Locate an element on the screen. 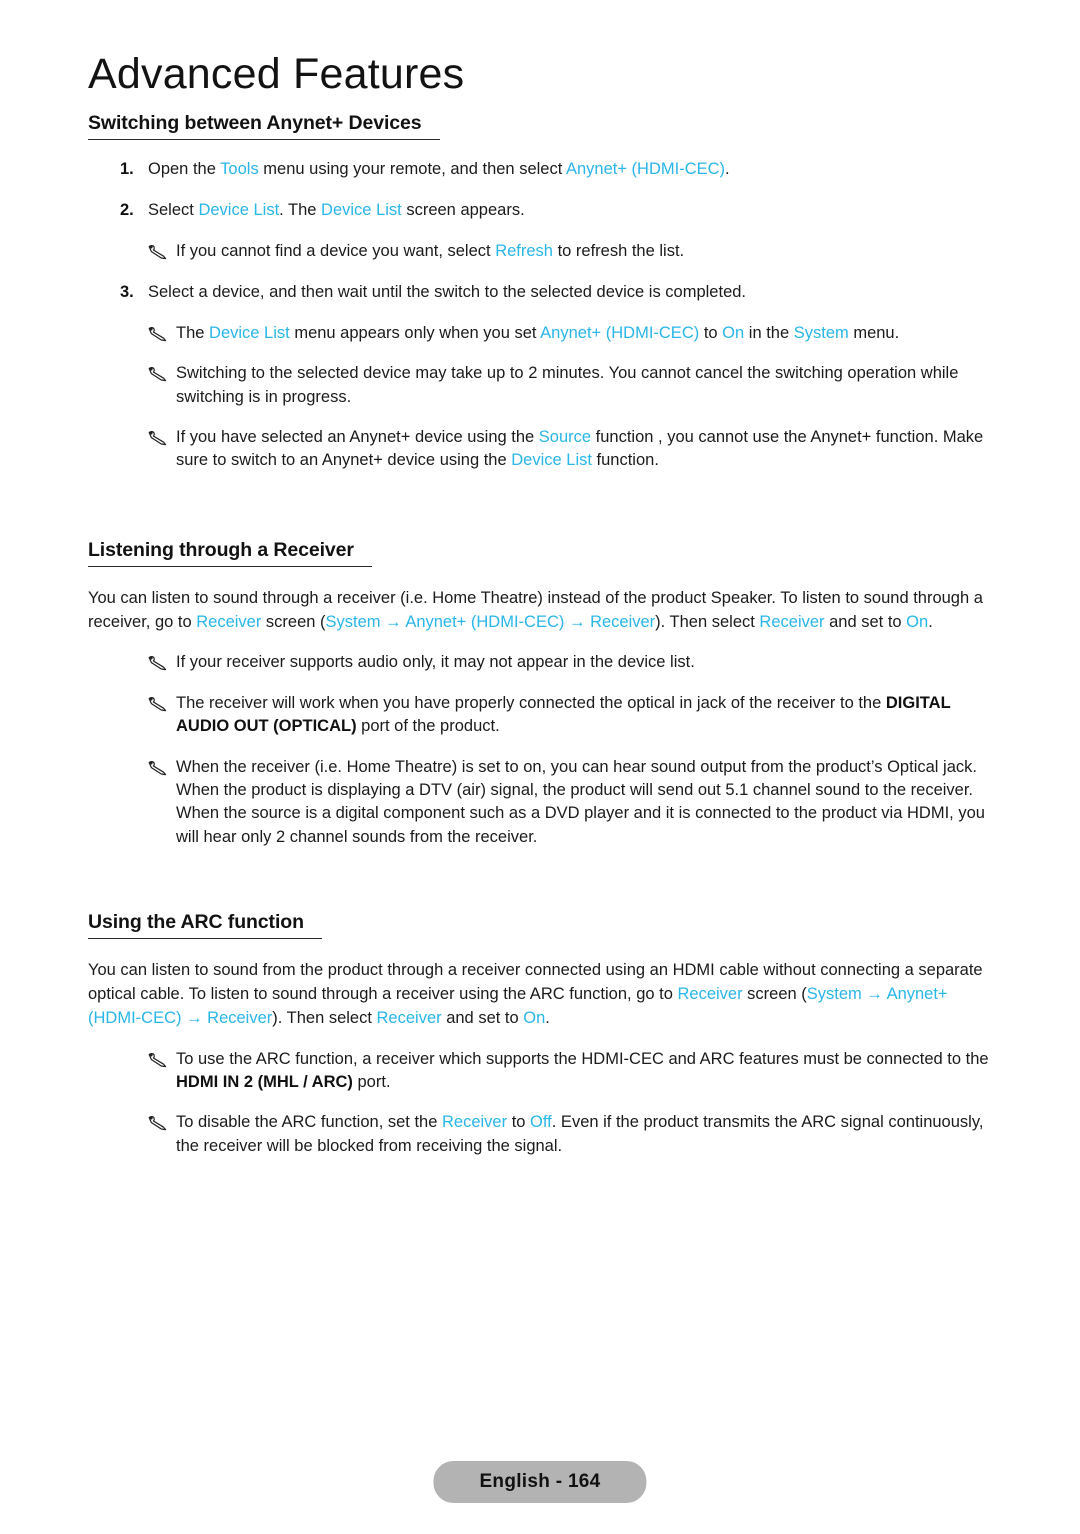 This screenshot has width=1080, height=1534. text-run: screen appears. is located at coordinates (463, 210).